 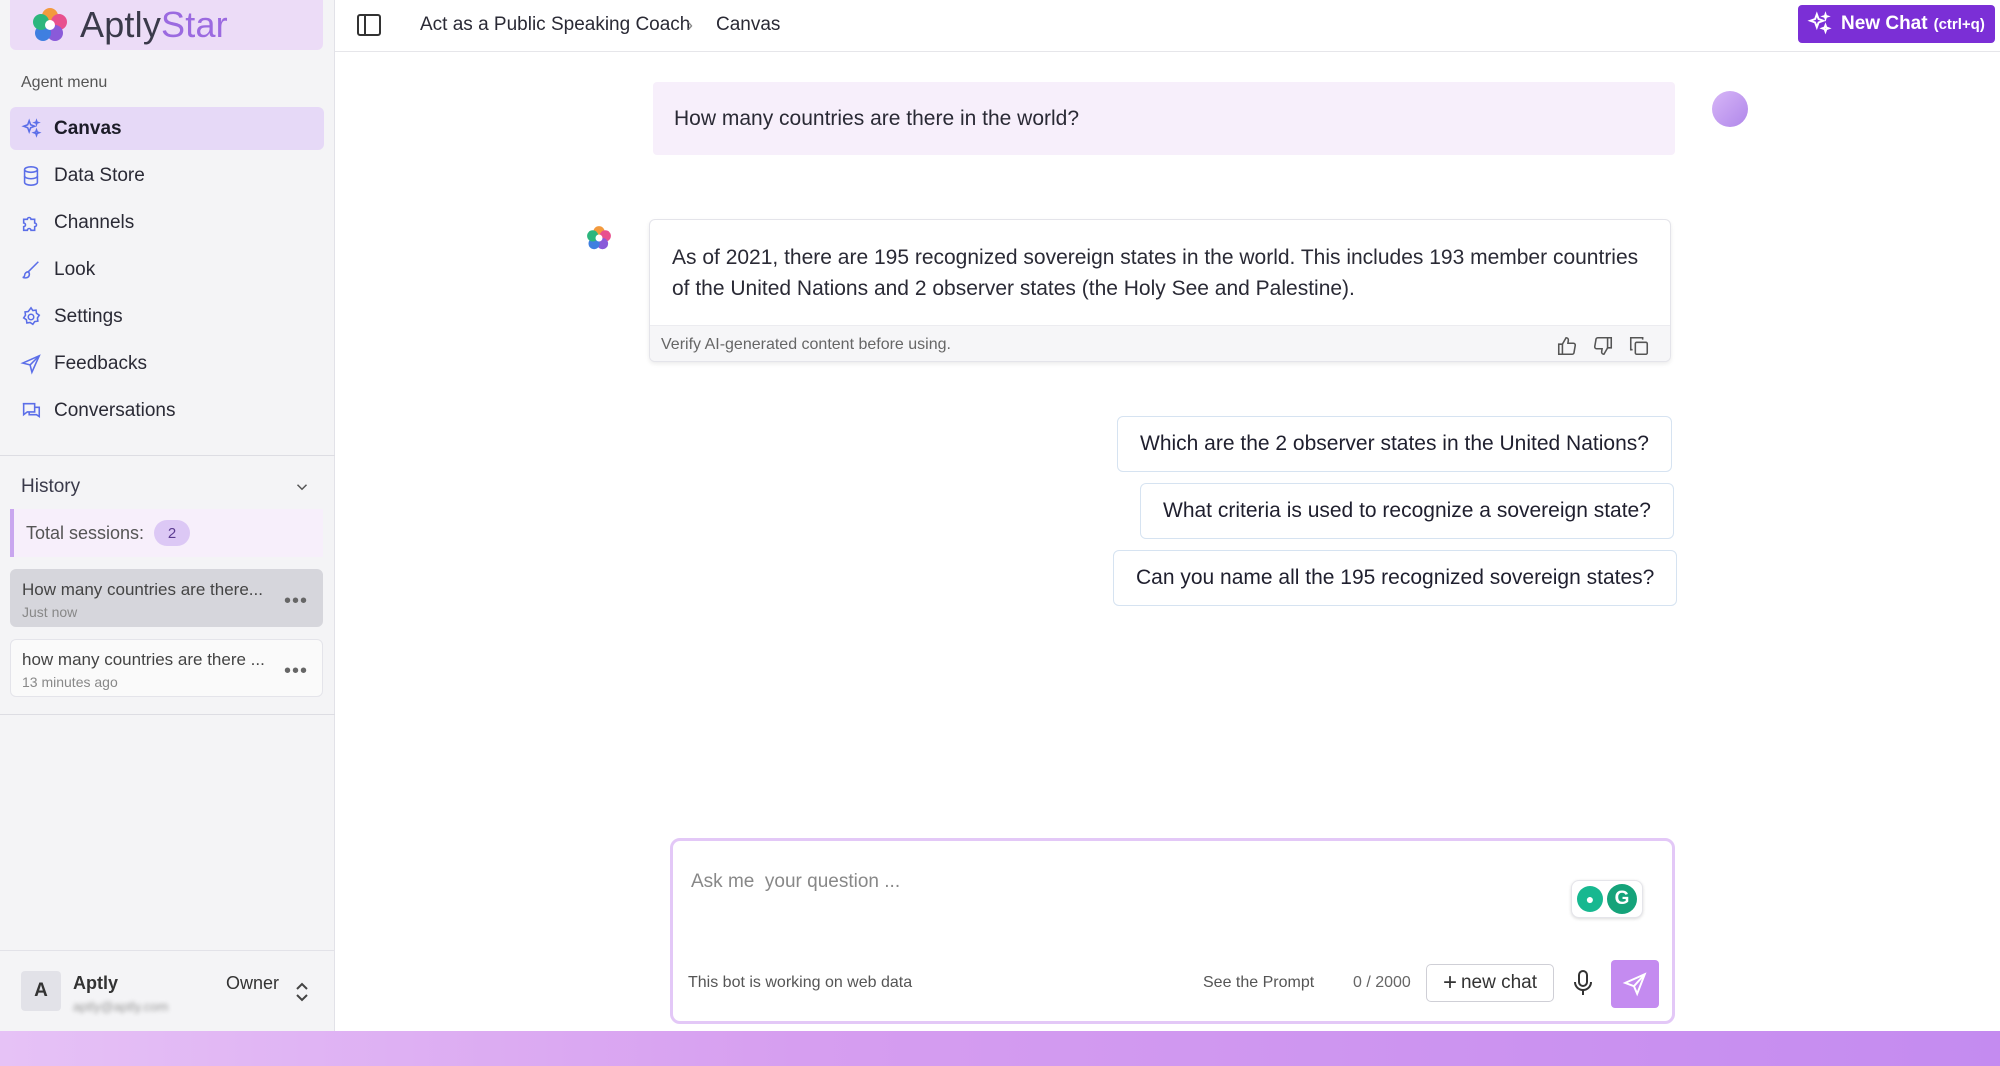 I want to click on brush-icon, so click(x=30, y=269).